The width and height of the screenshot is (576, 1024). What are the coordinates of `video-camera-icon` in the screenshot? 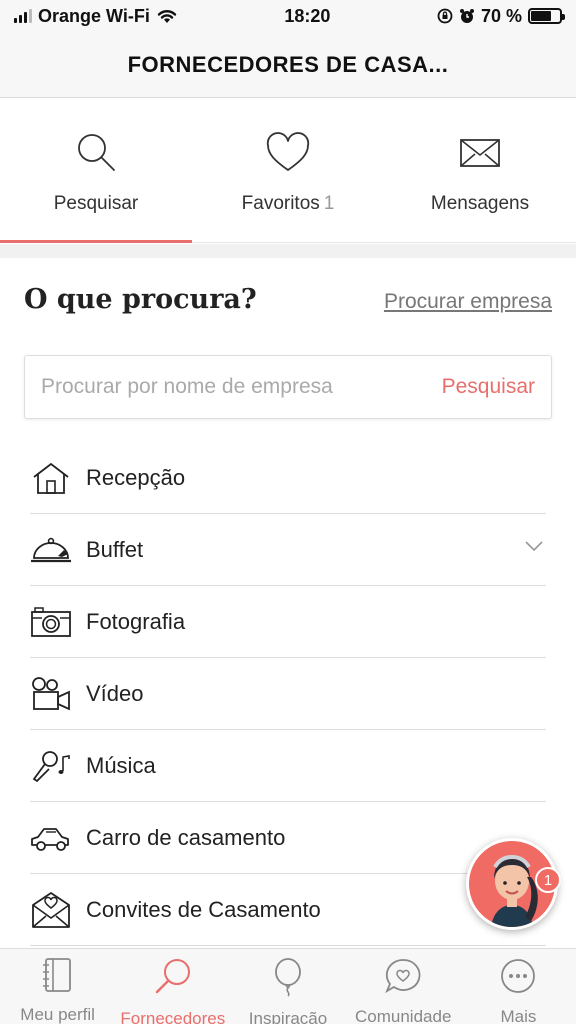 It's located at (51, 694).